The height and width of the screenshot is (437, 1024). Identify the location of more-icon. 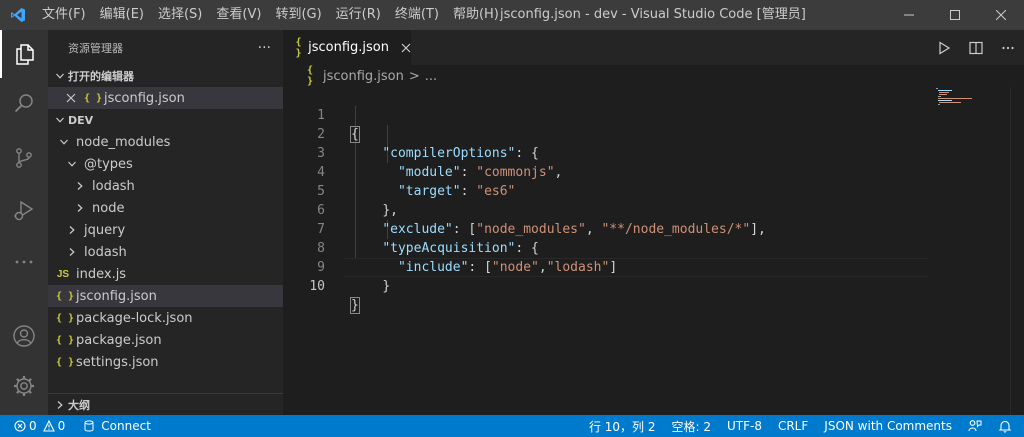
(24, 262).